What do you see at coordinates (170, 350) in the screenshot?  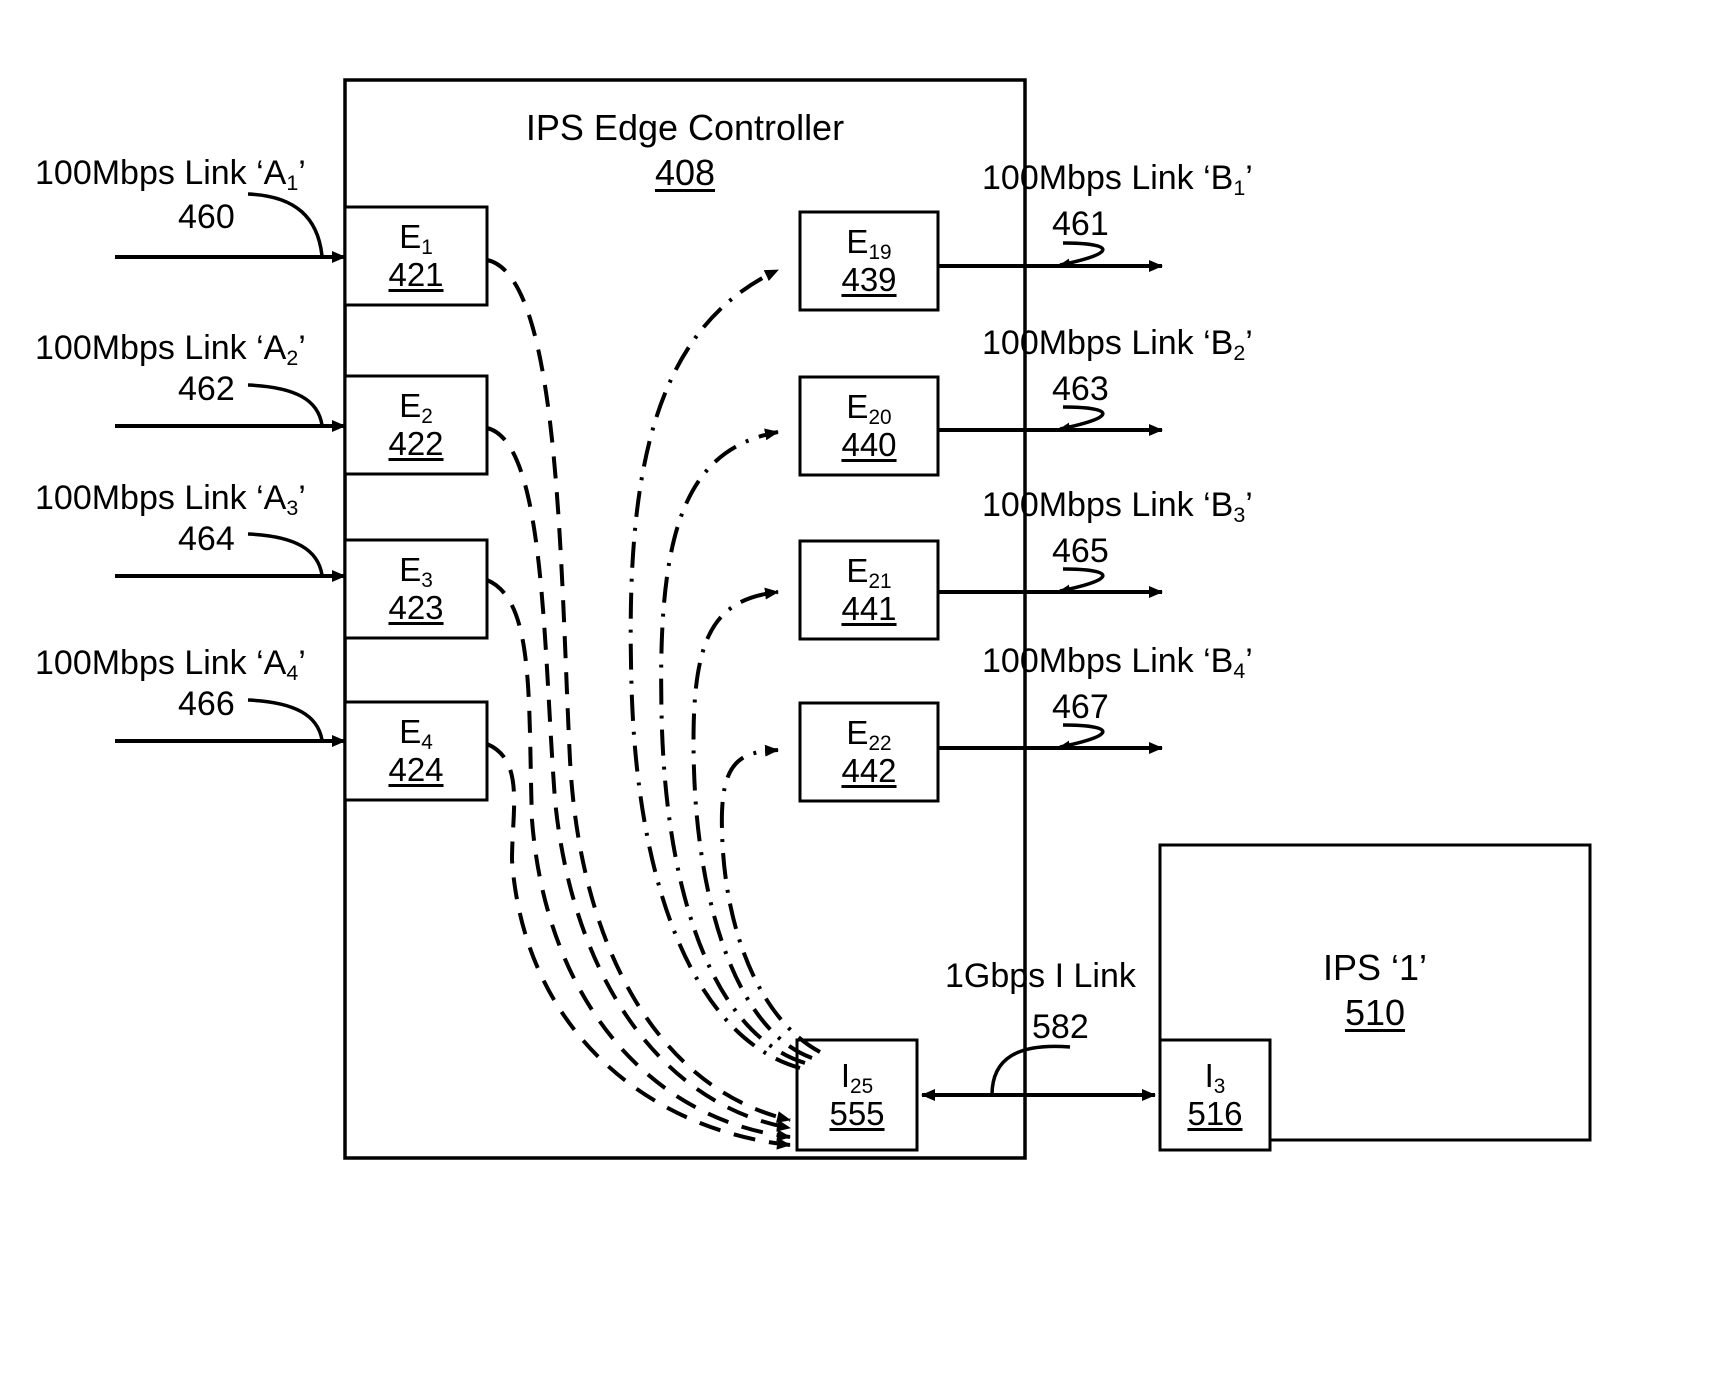 I see `link-label-a2: 100Mbps Link ‘A2’` at bounding box center [170, 350].